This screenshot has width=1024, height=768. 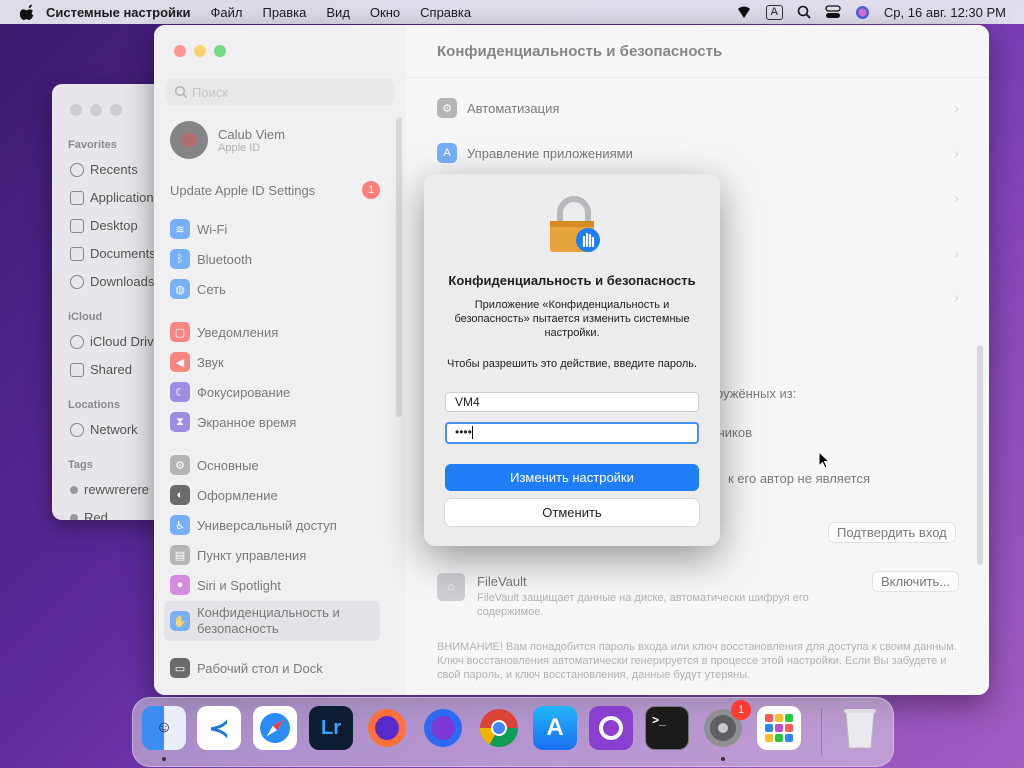 What do you see at coordinates (114, 225) in the screenshot?
I see `finder-item-label: Desktop` at bounding box center [114, 225].